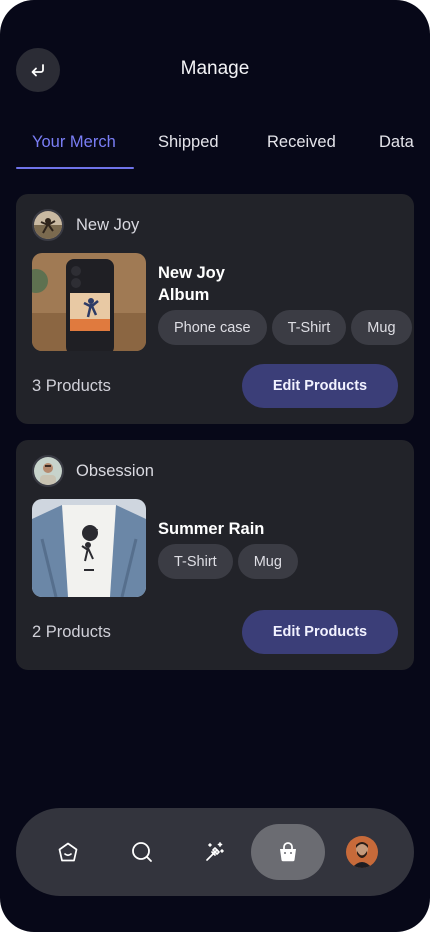 The height and width of the screenshot is (932, 430). What do you see at coordinates (71, 386) in the screenshot?
I see `product-count: 3 Products` at bounding box center [71, 386].